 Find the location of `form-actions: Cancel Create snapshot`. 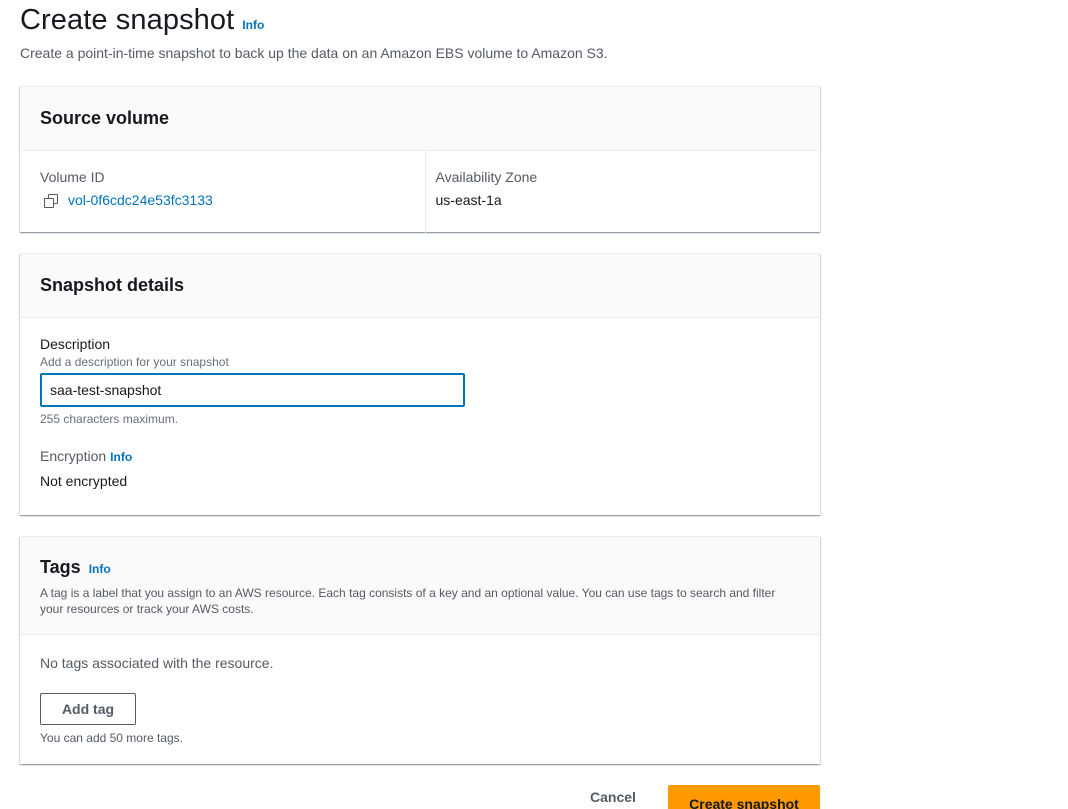

form-actions: Cancel Create snapshot is located at coordinates (410, 797).